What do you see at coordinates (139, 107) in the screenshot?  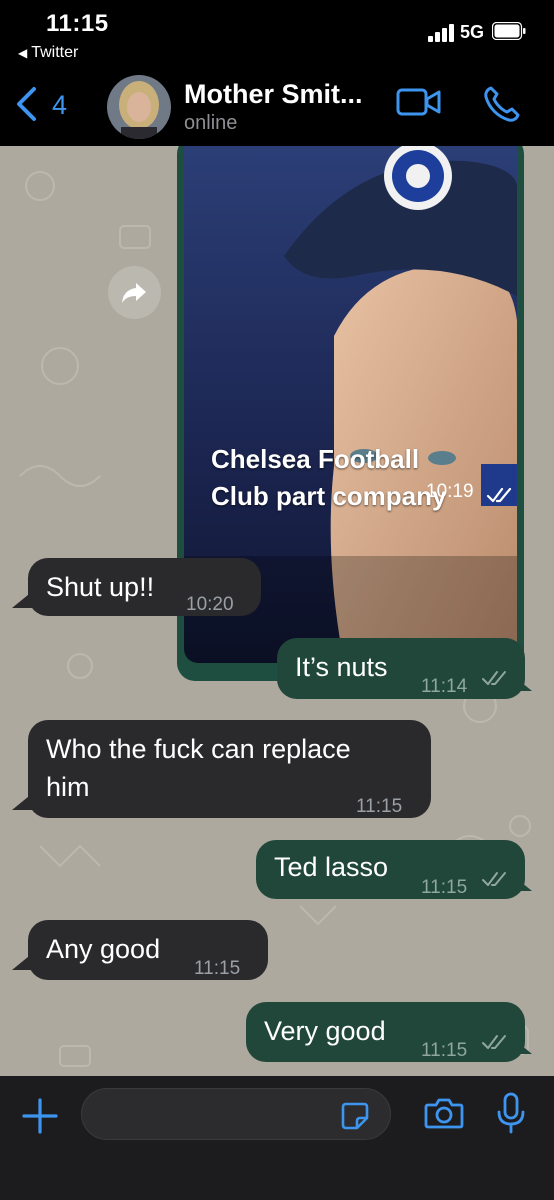 I see `contact-avatar` at bounding box center [139, 107].